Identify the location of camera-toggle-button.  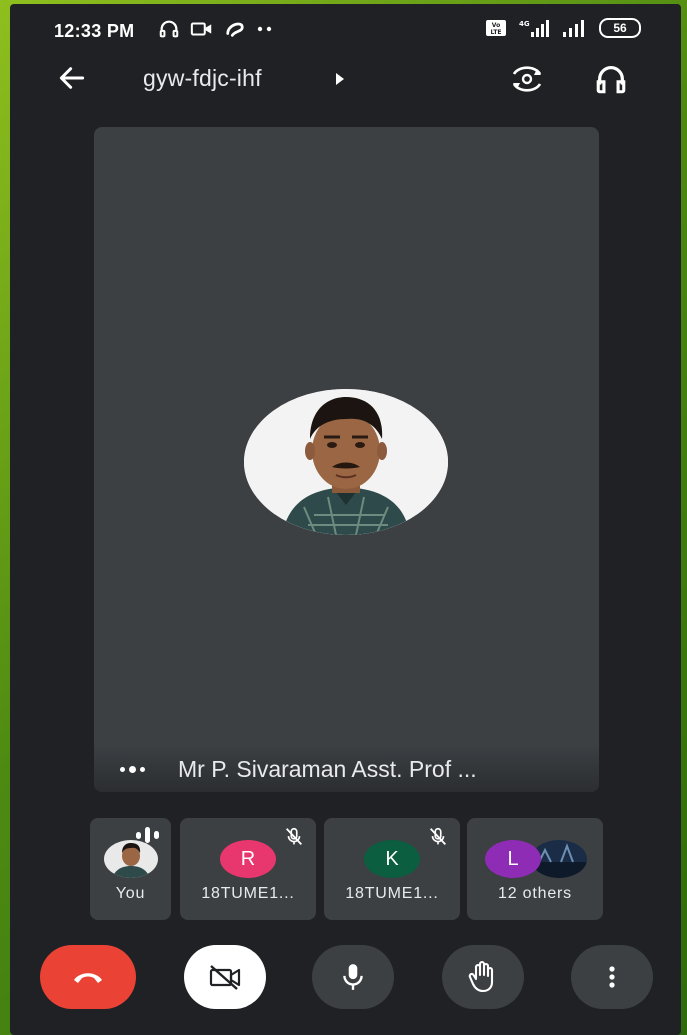
(225, 977).